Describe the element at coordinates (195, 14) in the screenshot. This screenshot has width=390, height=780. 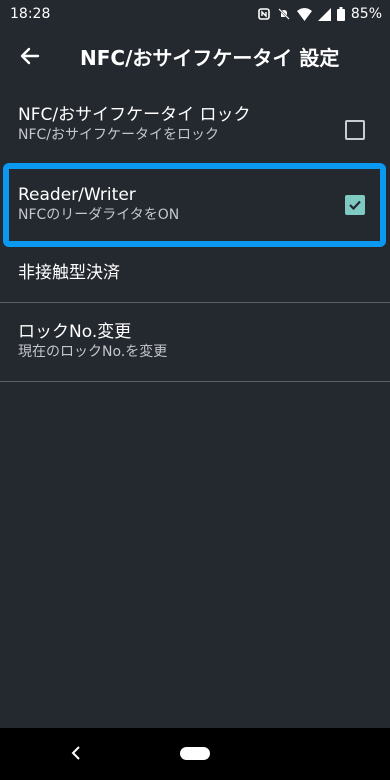
I see `status-bar: 18:28 85%` at that location.